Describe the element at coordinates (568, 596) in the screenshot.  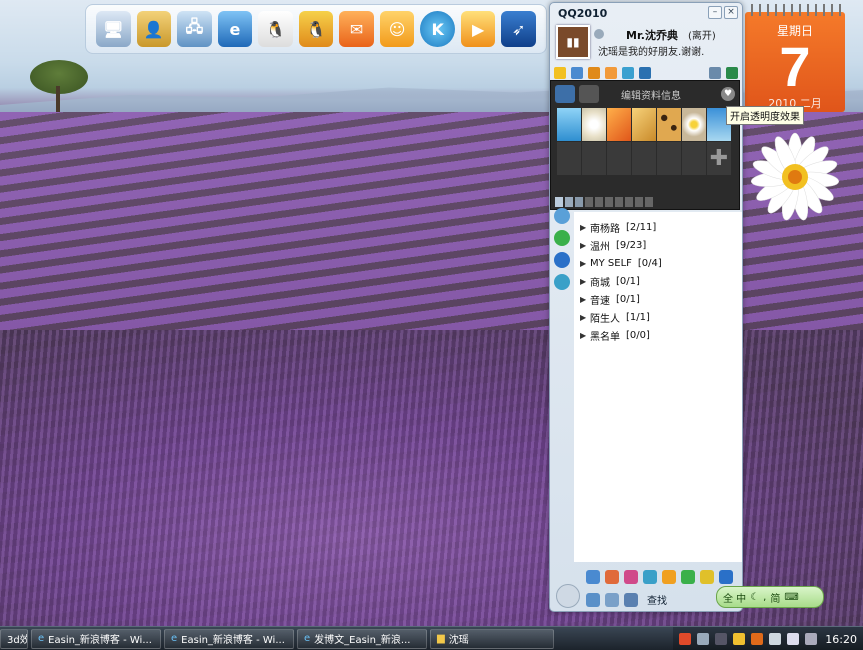
I see `qq-main-menu-button` at that location.